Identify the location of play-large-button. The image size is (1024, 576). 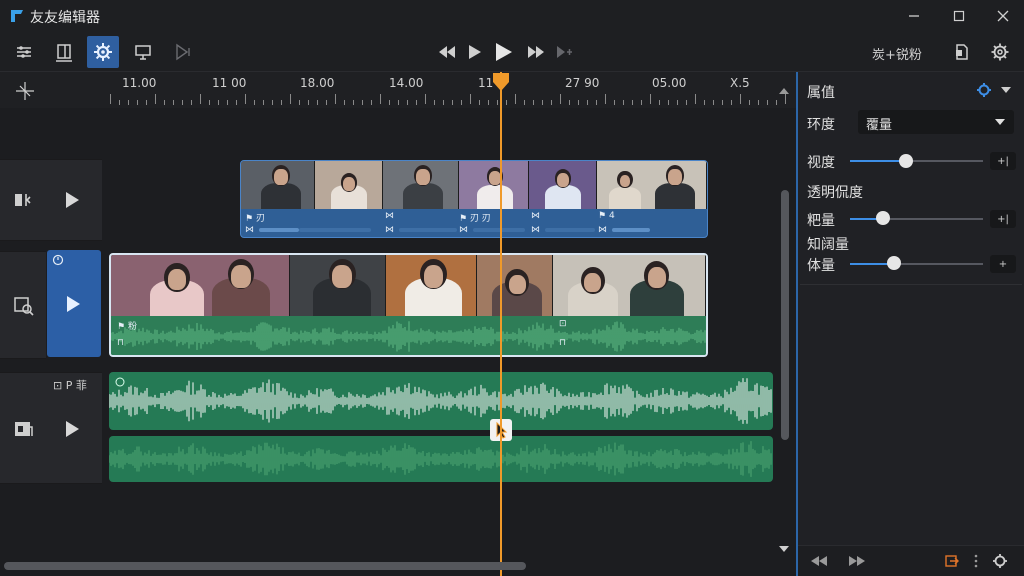
(504, 52).